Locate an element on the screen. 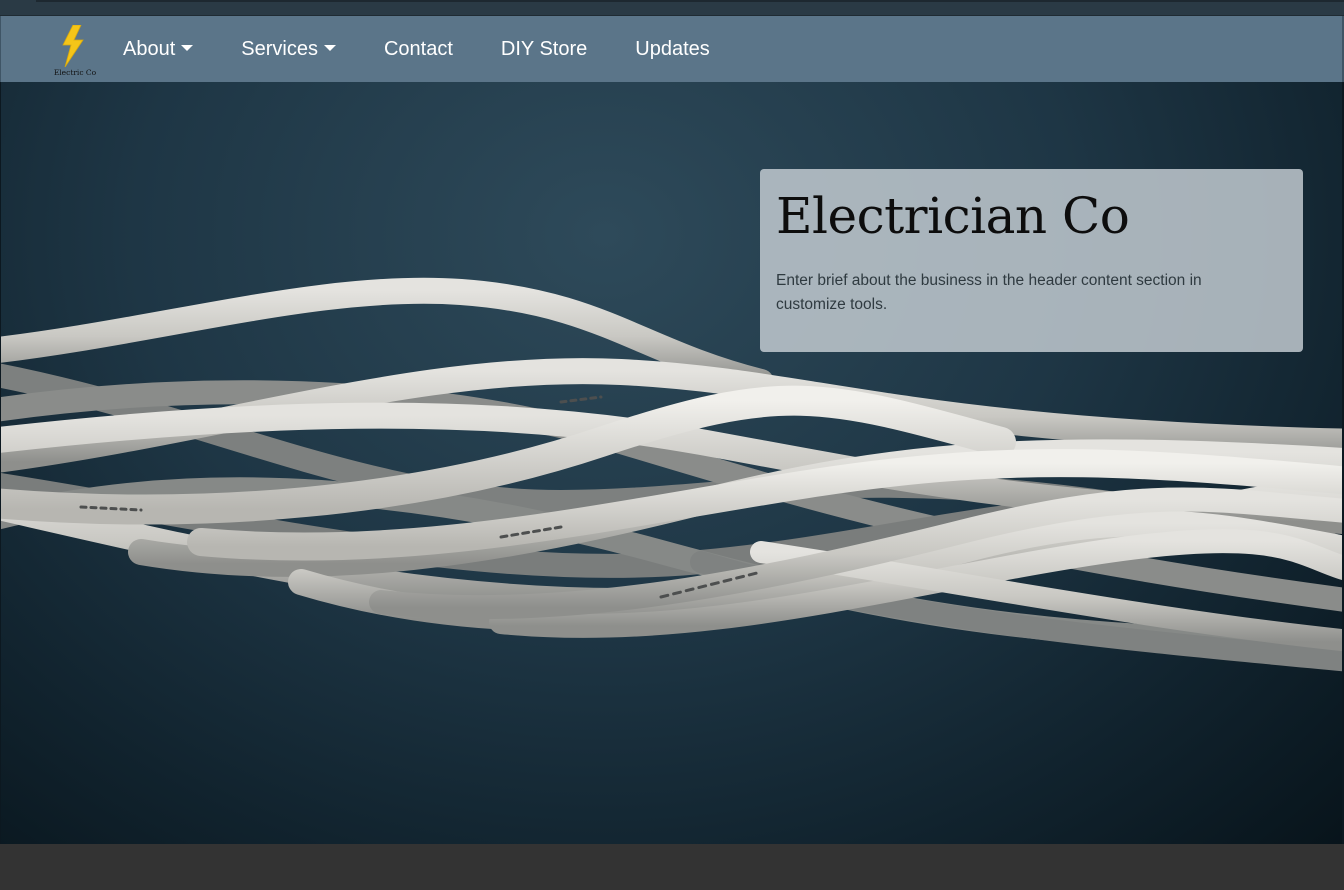 The width and height of the screenshot is (1344, 890). lightning-bolt-icon is located at coordinates (73, 46).